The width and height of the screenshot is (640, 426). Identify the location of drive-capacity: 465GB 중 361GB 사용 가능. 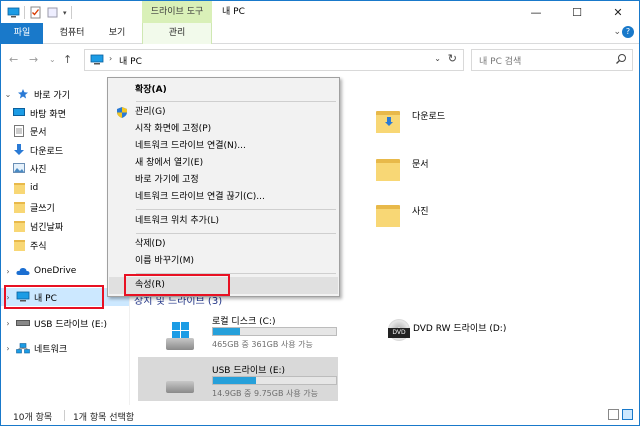
(262, 344).